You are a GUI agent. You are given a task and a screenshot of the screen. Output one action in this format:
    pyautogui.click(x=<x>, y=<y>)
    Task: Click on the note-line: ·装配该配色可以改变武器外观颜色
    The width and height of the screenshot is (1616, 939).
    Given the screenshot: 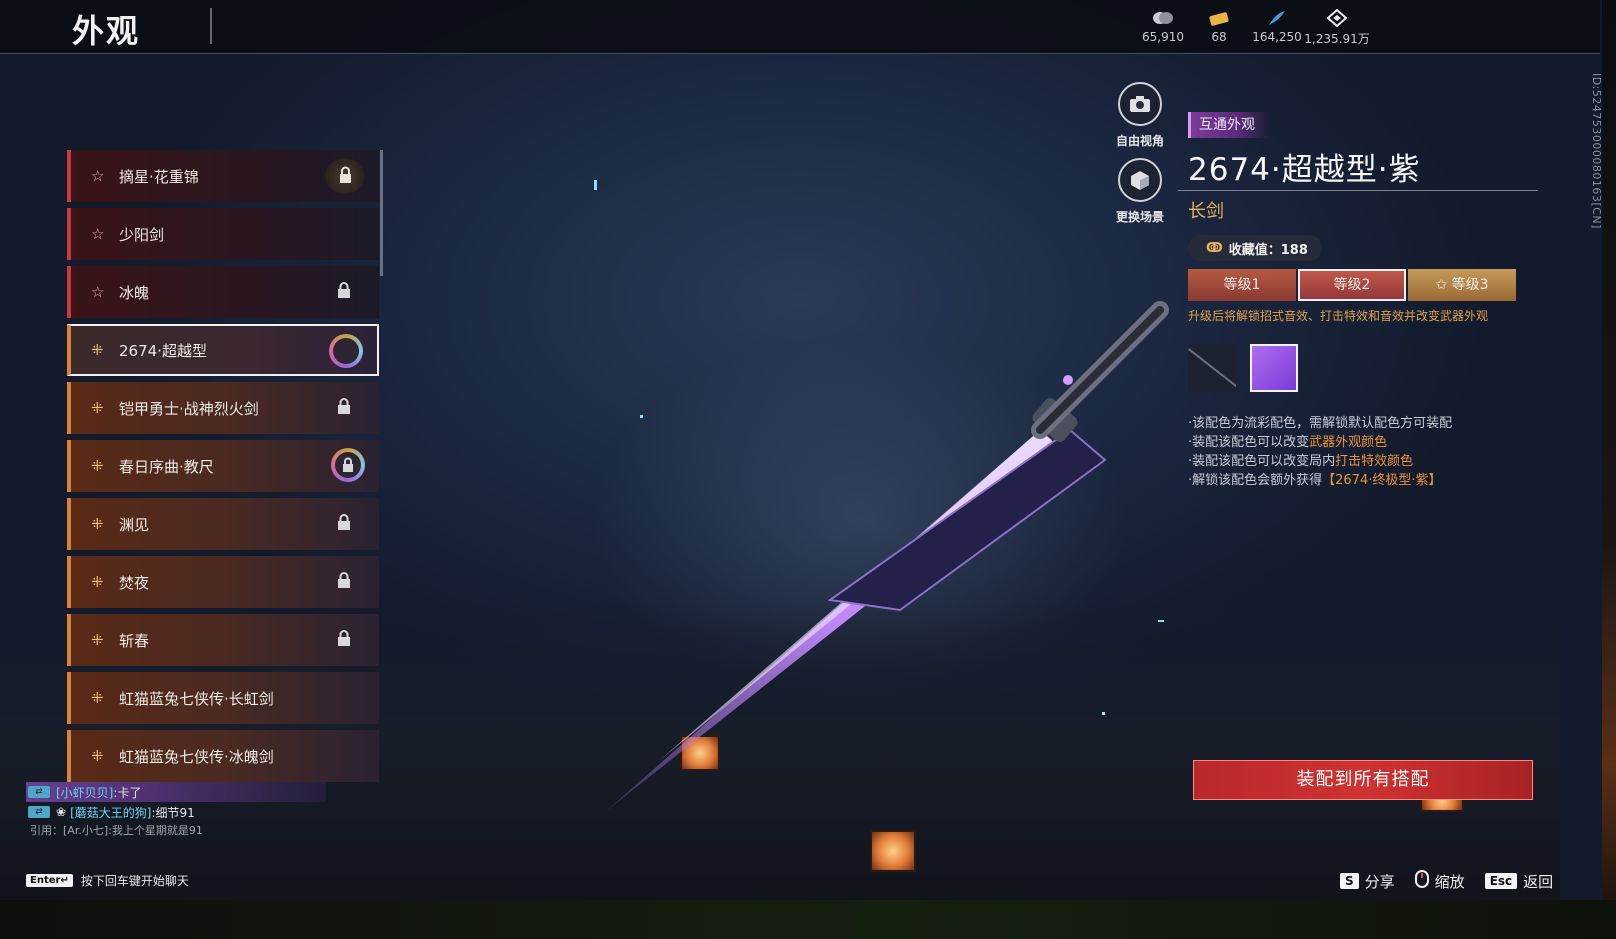 What is the action you would take?
    pyautogui.click(x=1288, y=442)
    